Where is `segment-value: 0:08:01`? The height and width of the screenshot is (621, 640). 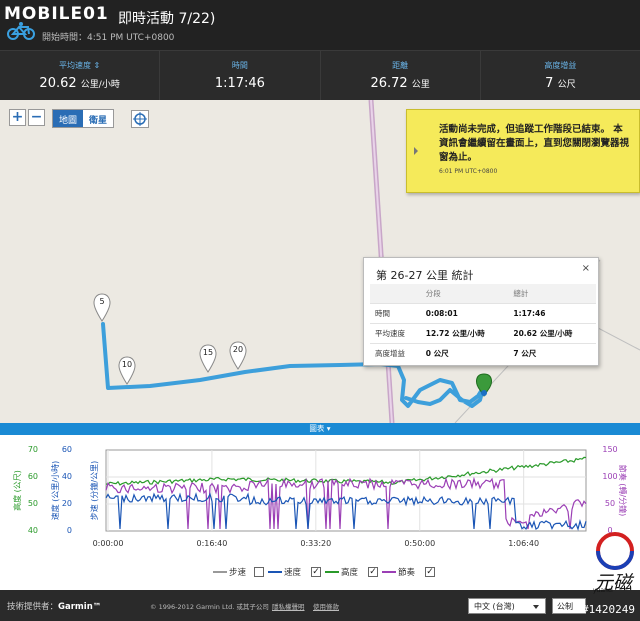
segment-value: 0:08:01 is located at coordinates (464, 313).